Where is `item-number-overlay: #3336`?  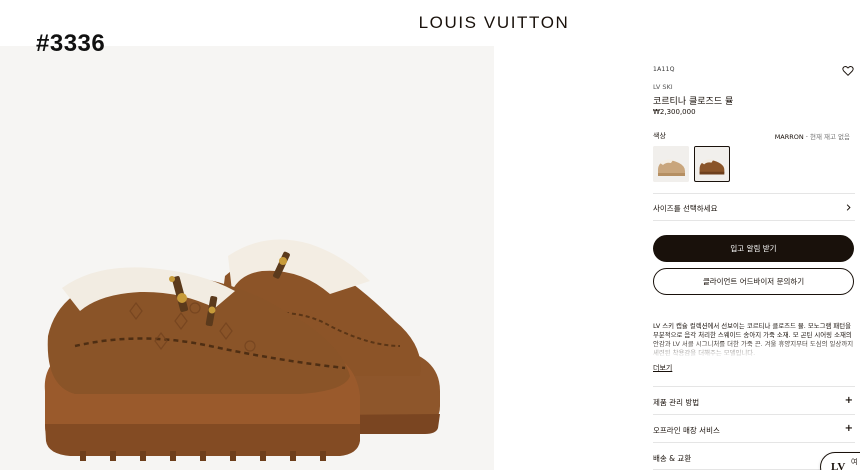 item-number-overlay: #3336 is located at coordinates (71, 43).